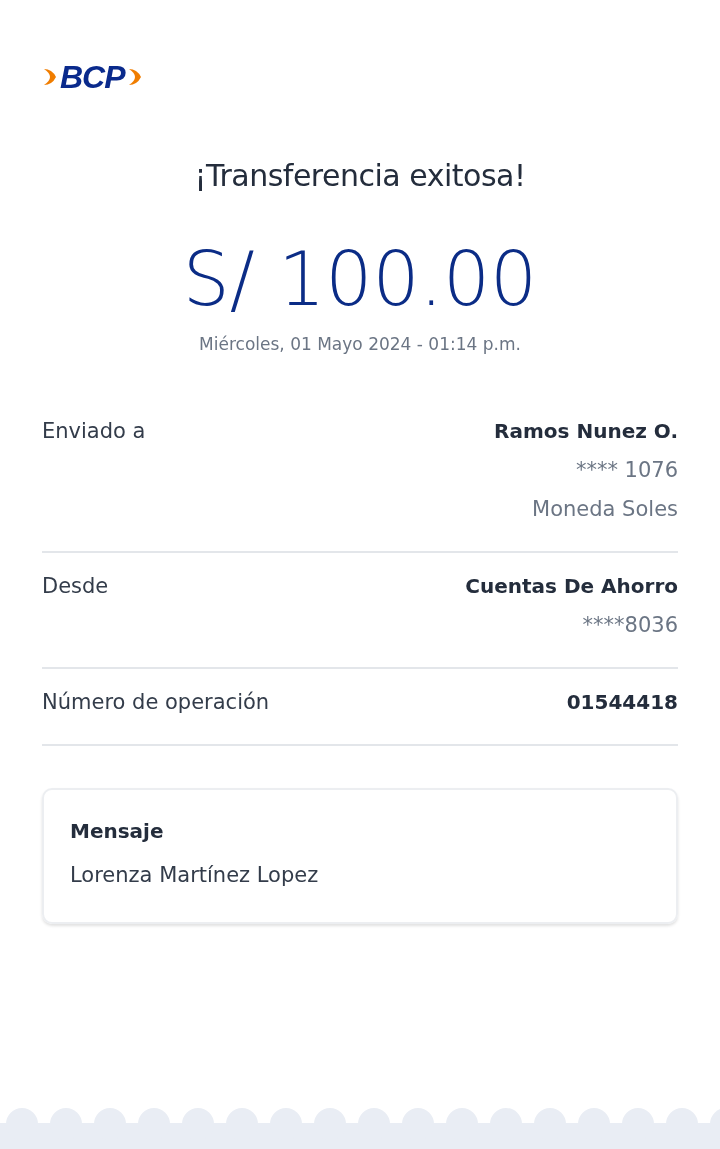  I want to click on detail-value: Ramos Nunez O., so click(586, 431).